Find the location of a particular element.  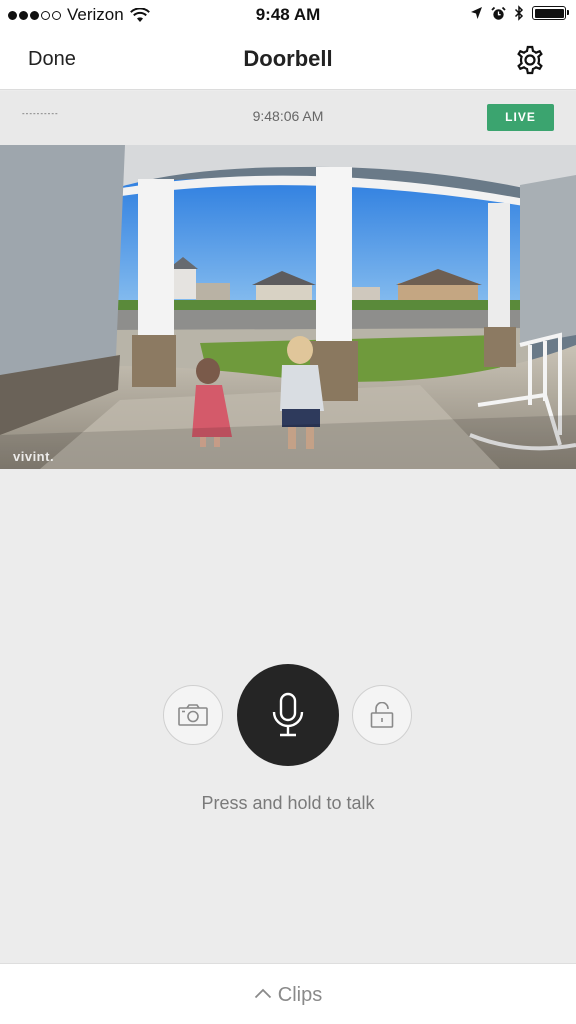

bluetooth-icon is located at coordinates (519, 13).